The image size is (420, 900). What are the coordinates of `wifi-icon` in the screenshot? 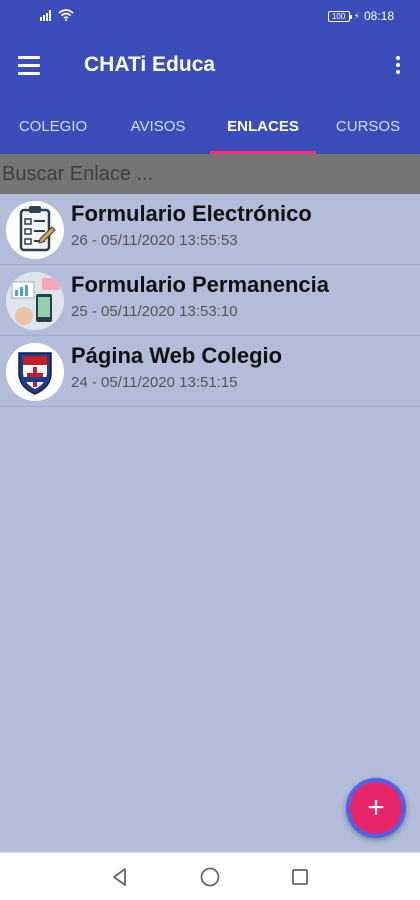 It's located at (66, 15).